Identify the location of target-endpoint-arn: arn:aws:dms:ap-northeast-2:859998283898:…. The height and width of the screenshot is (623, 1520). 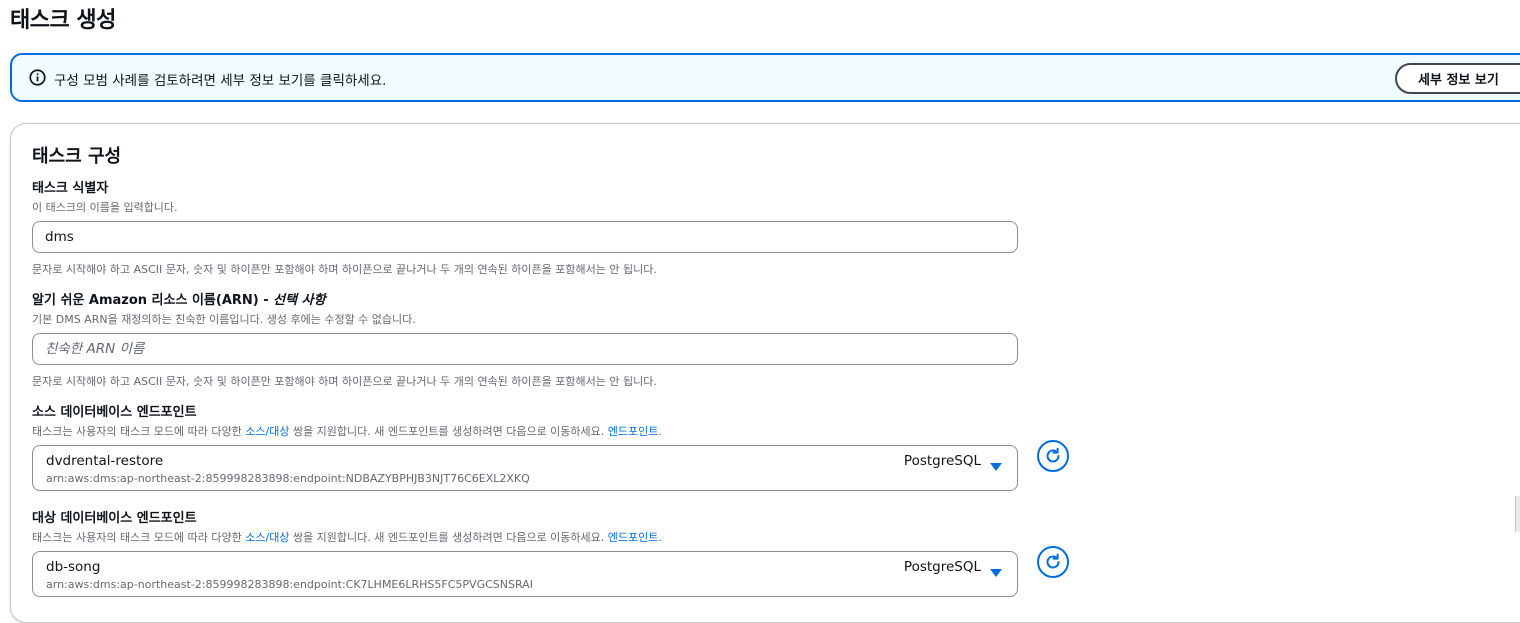
(289, 584).